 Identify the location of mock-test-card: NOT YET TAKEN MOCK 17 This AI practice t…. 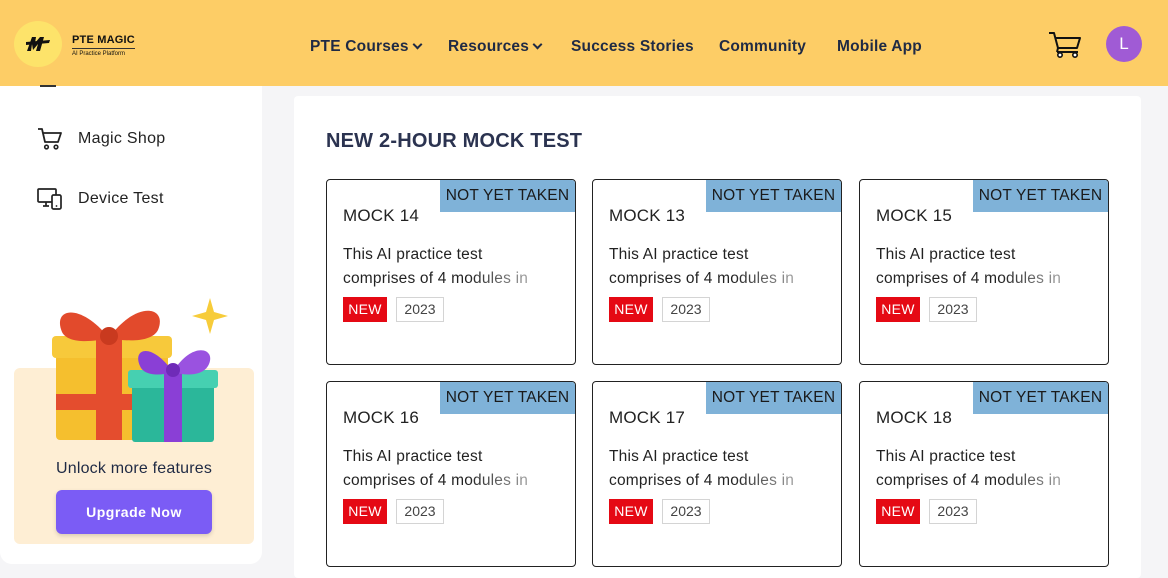
(717, 474).